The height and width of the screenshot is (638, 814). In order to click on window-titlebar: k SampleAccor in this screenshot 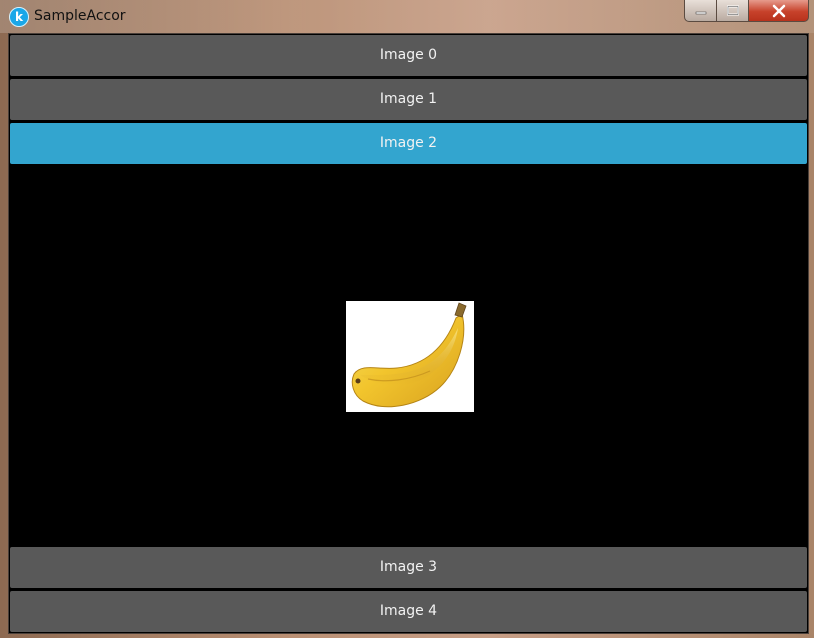, I will do `click(407, 16)`.